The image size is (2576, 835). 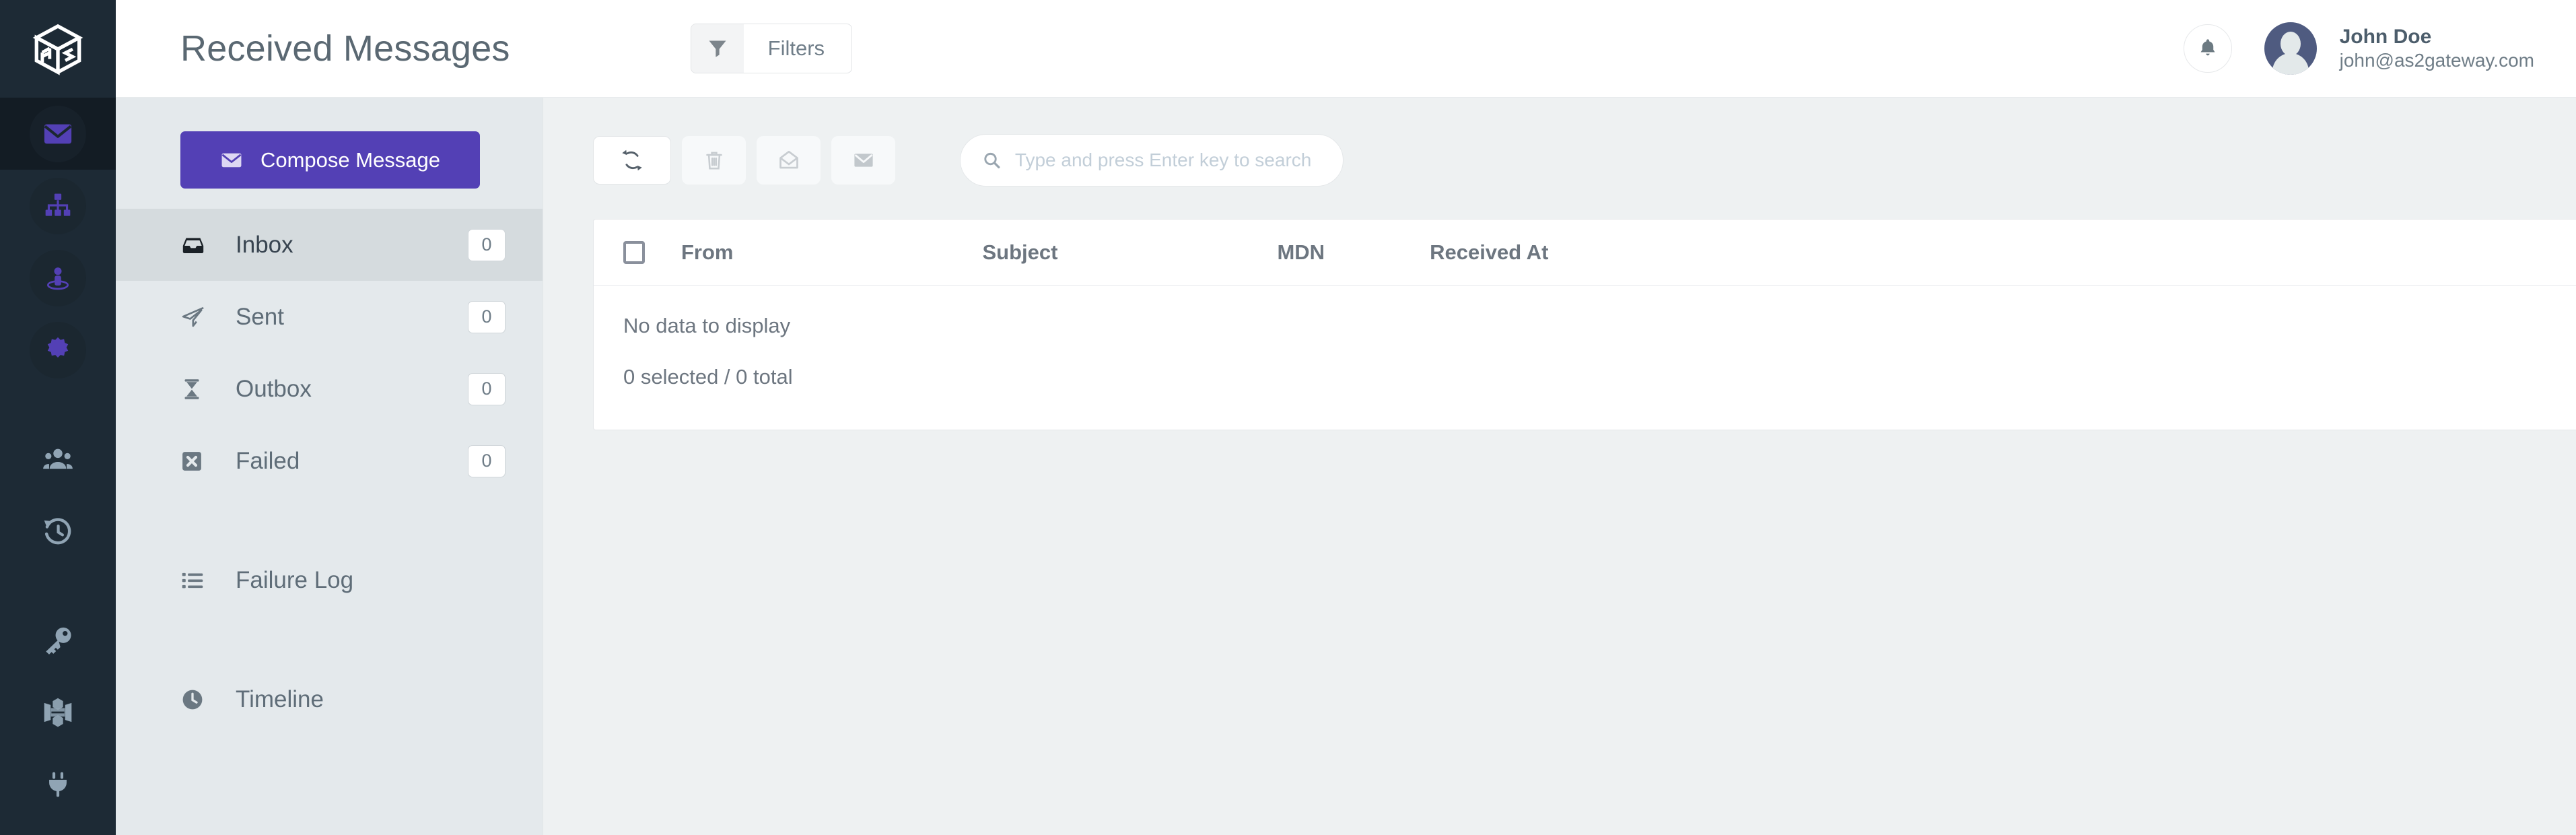 What do you see at coordinates (280, 699) in the screenshot?
I see `folder-label: Timeline` at bounding box center [280, 699].